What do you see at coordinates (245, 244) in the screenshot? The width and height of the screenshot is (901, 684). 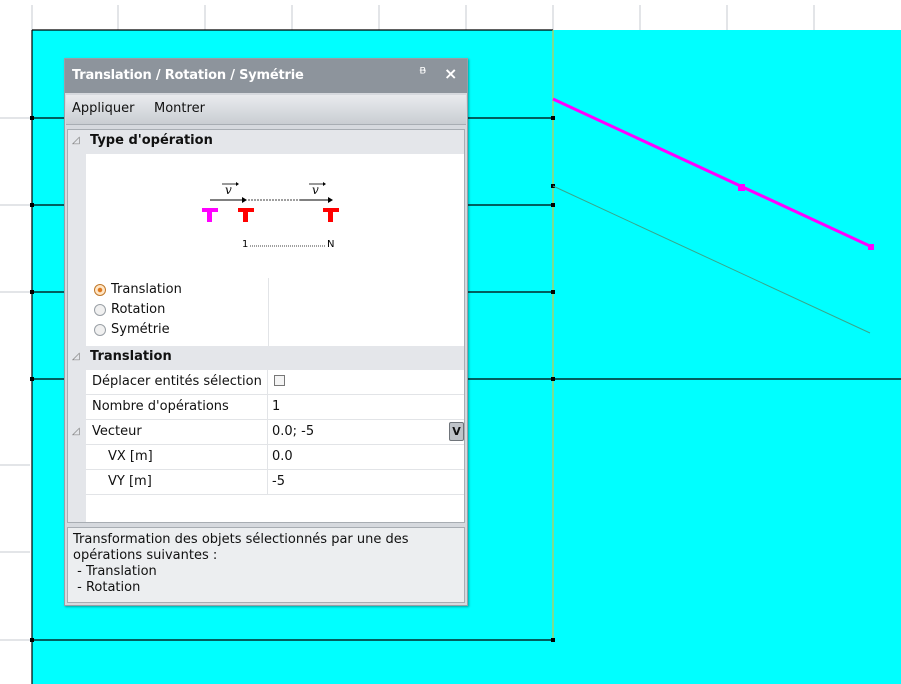 I see `index-start: 1` at bounding box center [245, 244].